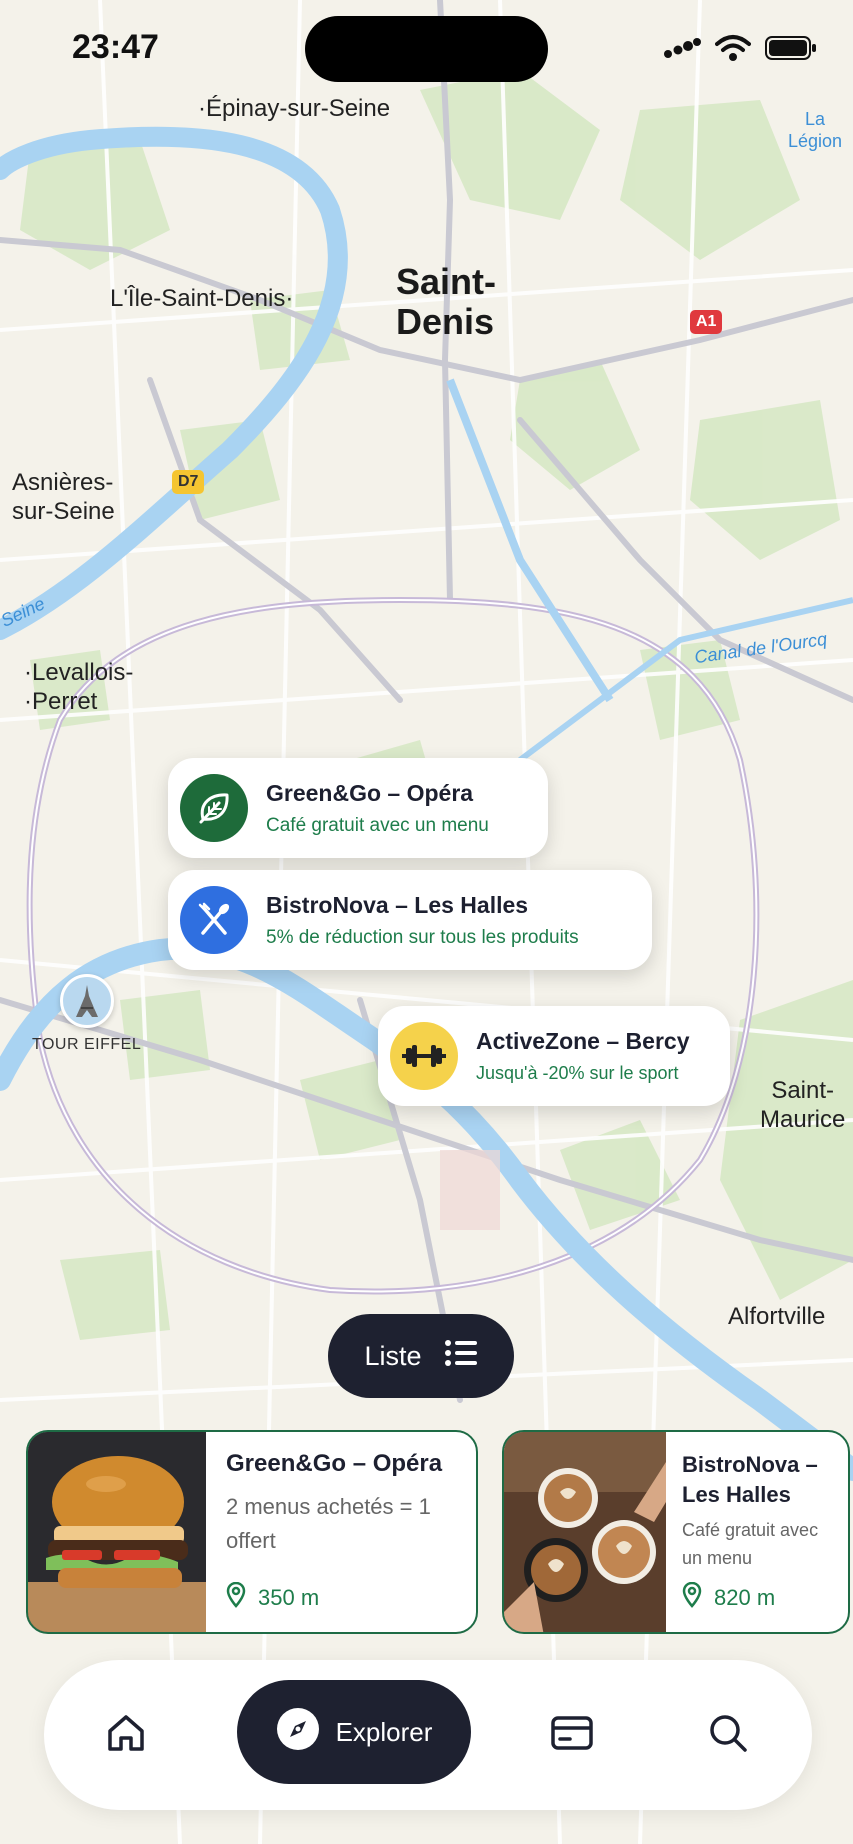 This screenshot has height=1844, width=853. Describe the element at coordinates (63, 497) in the screenshot. I see `map-label-asnieres: Asnières- sur-Seine` at that location.